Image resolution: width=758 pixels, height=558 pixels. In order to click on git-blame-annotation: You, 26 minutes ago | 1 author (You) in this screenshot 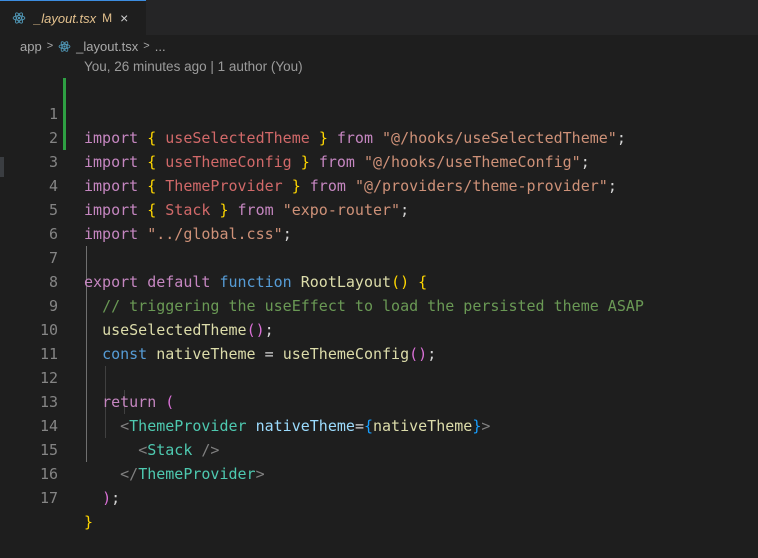, I will do `click(193, 66)`.